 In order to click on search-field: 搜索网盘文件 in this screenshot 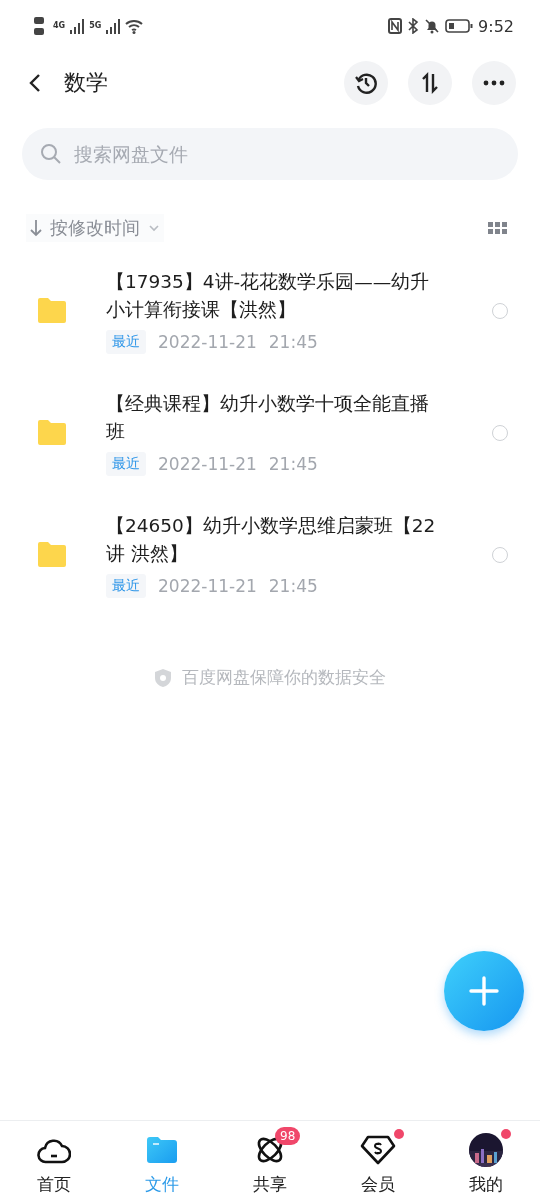, I will do `click(270, 154)`.